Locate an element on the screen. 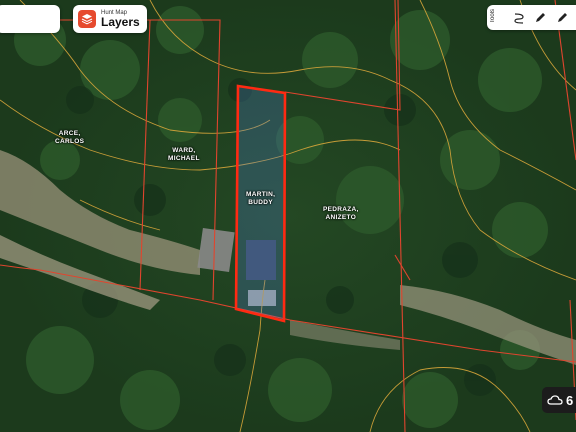  parcel-label-martin: MARTIN, BUDDY is located at coordinates (260, 199).